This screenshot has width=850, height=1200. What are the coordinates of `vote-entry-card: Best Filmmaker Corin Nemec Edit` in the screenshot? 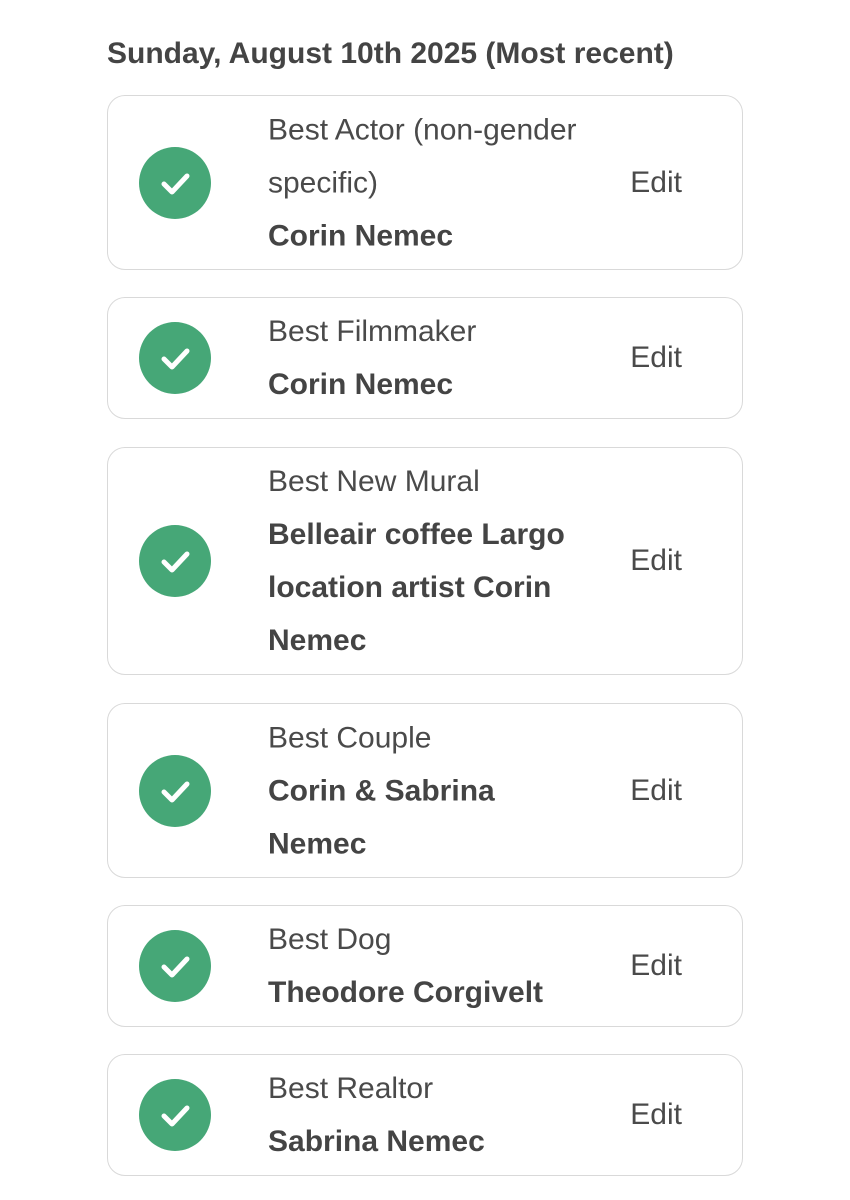 It's located at (425, 358).